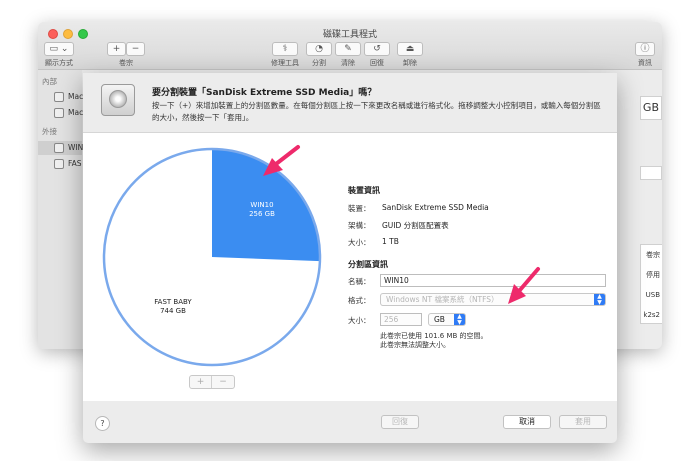 The width and height of the screenshot is (700, 461). I want to click on format-label: 格式：, so click(359, 300).